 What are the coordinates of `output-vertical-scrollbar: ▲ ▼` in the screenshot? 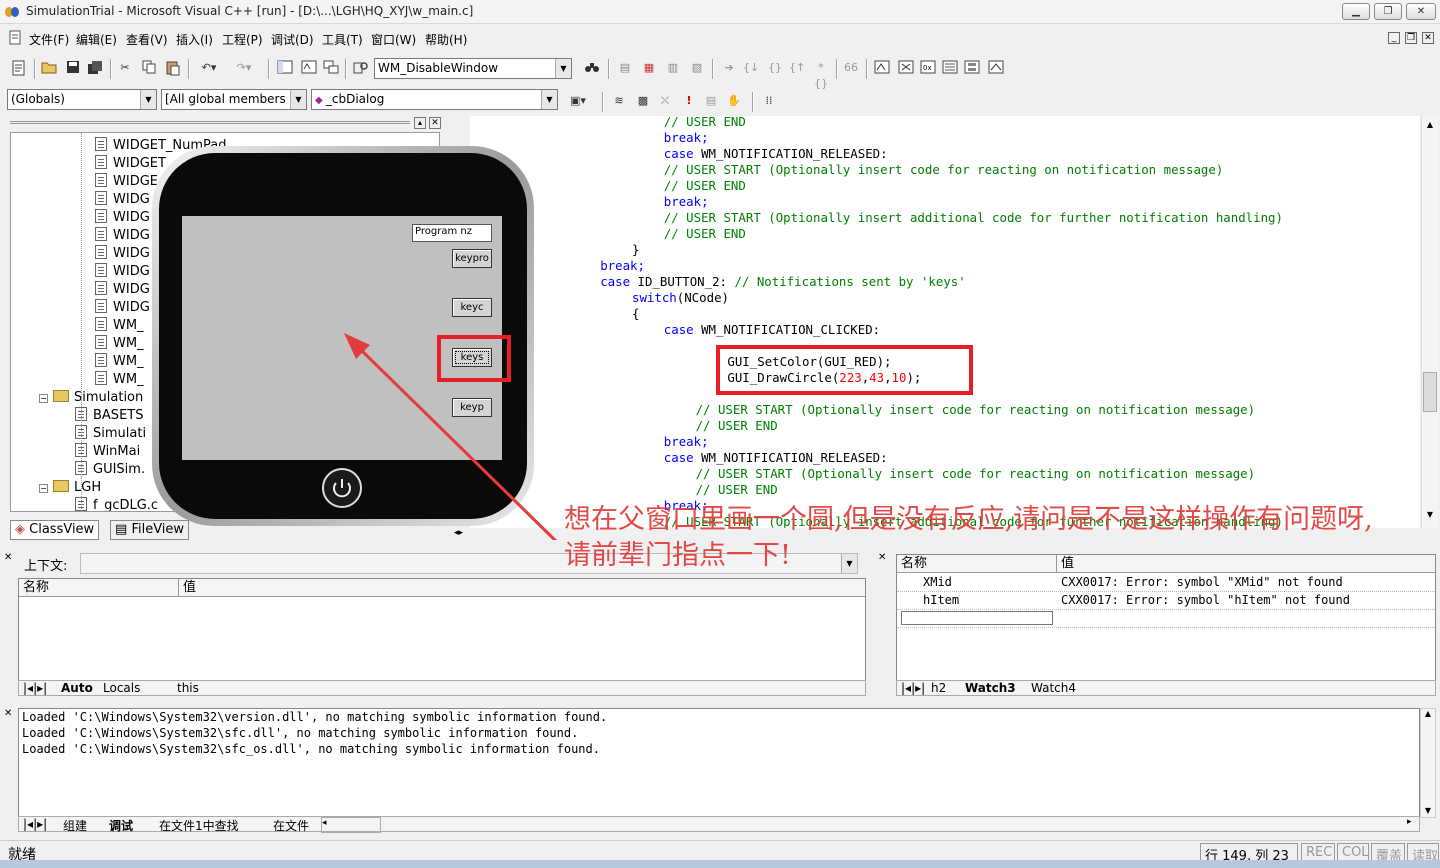 It's located at (1428, 763).